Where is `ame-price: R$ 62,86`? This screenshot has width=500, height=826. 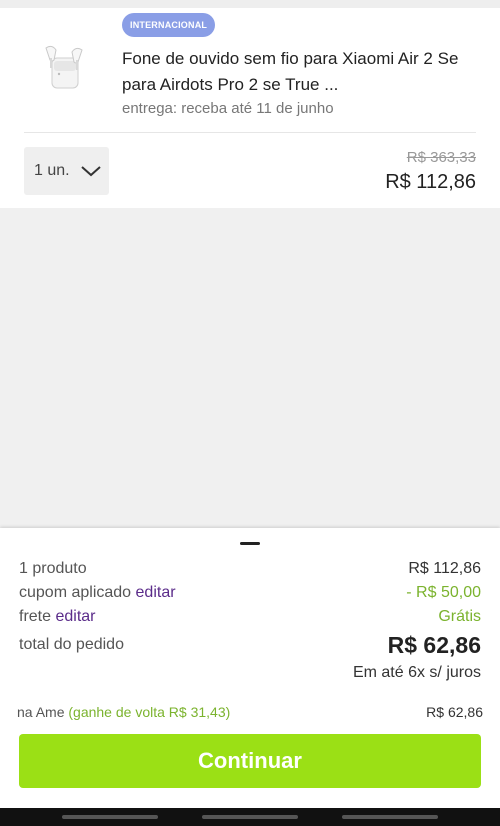 ame-price: R$ 62,86 is located at coordinates (454, 712).